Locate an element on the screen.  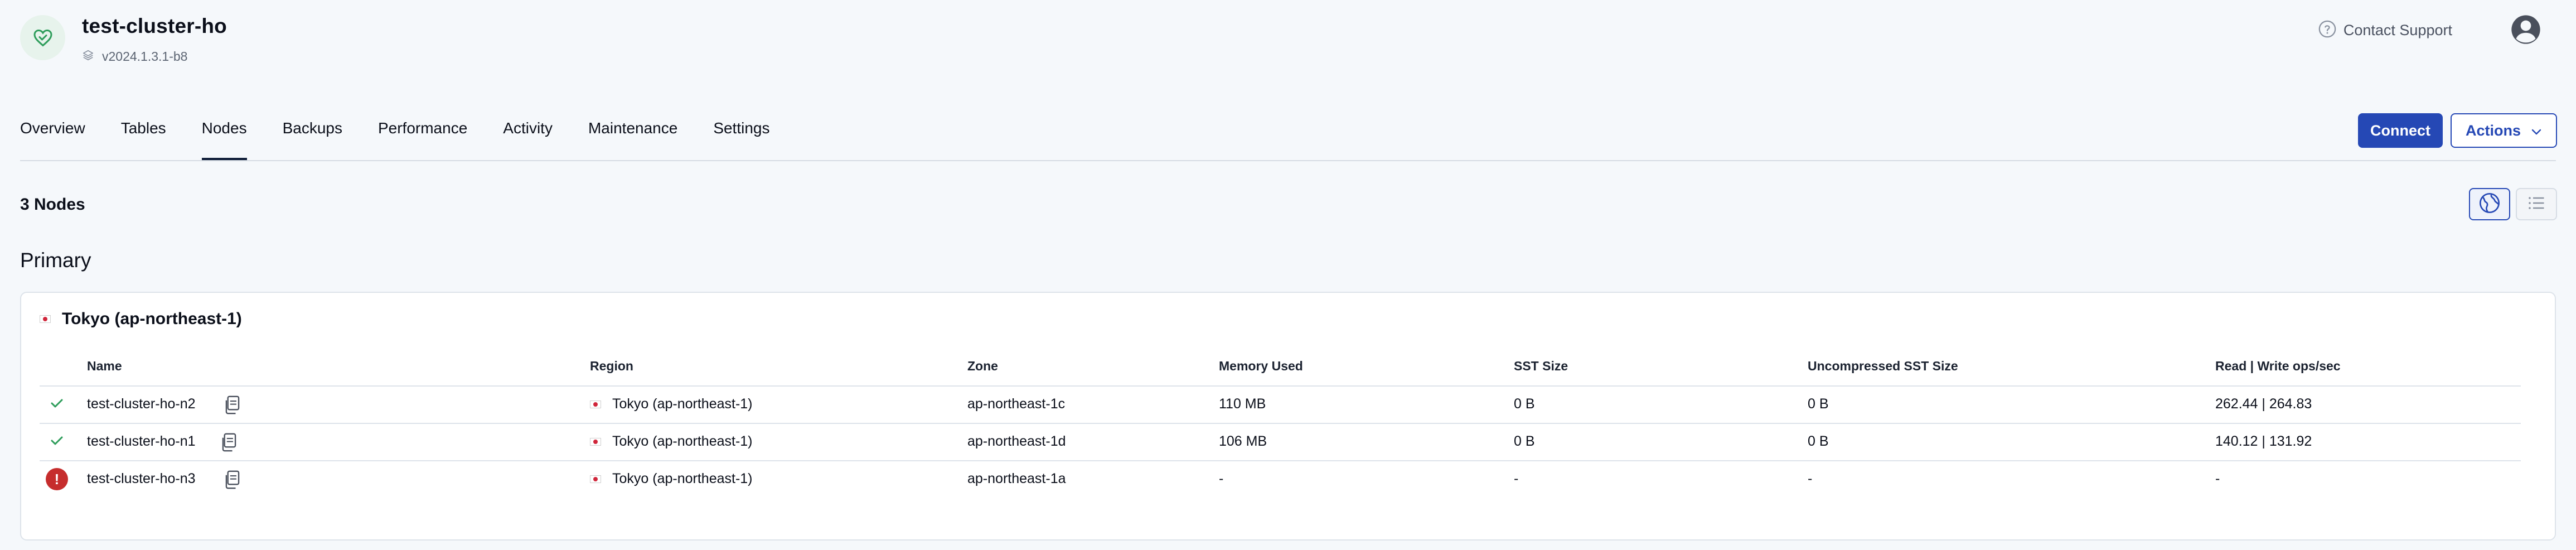
connect-button: Connect is located at coordinates (2400, 130).